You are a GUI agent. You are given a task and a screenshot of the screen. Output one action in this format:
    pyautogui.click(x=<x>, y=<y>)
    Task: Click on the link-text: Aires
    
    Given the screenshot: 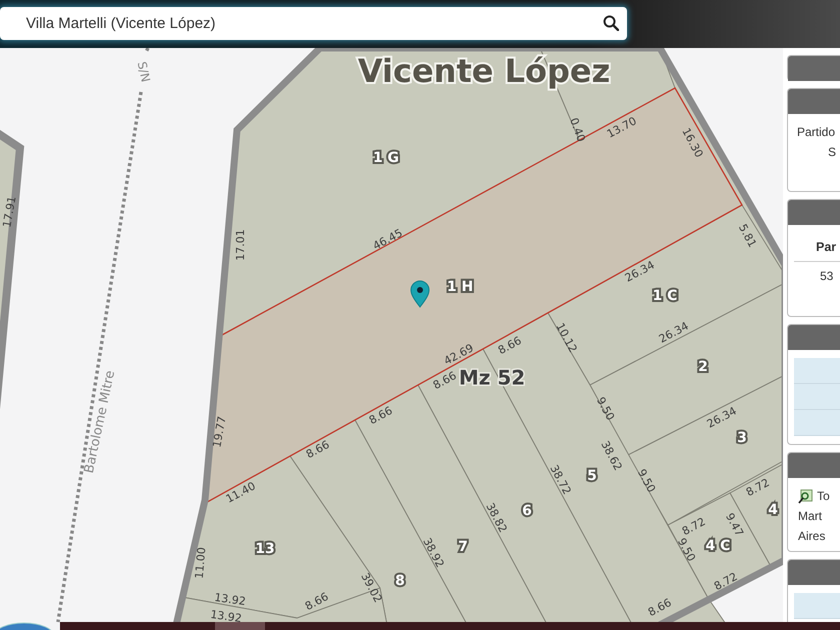 What is the action you would take?
    pyautogui.click(x=812, y=536)
    